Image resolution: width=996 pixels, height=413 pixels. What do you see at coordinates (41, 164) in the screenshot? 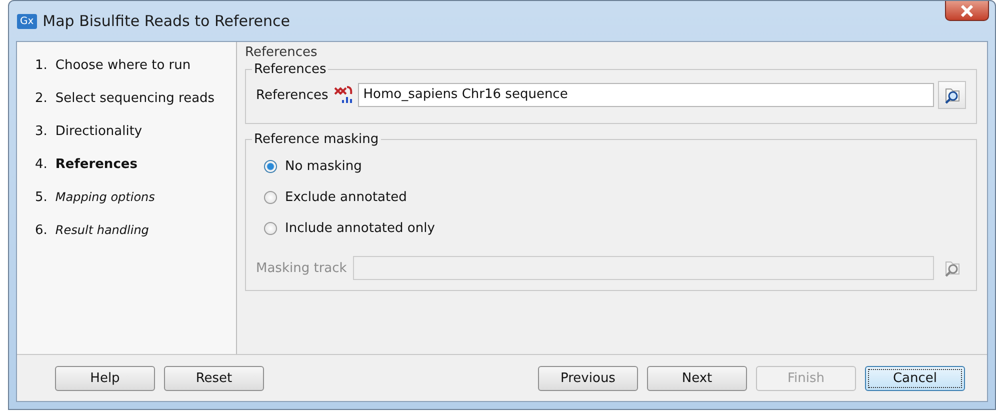
I see `step-number: 4.` at bounding box center [41, 164].